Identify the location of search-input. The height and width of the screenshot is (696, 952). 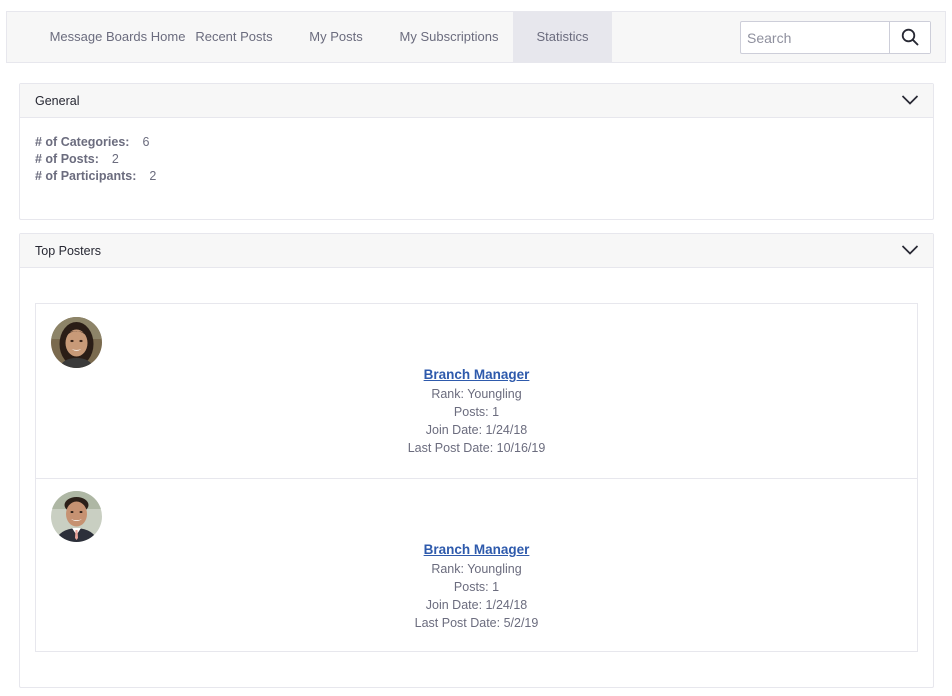
(815, 37).